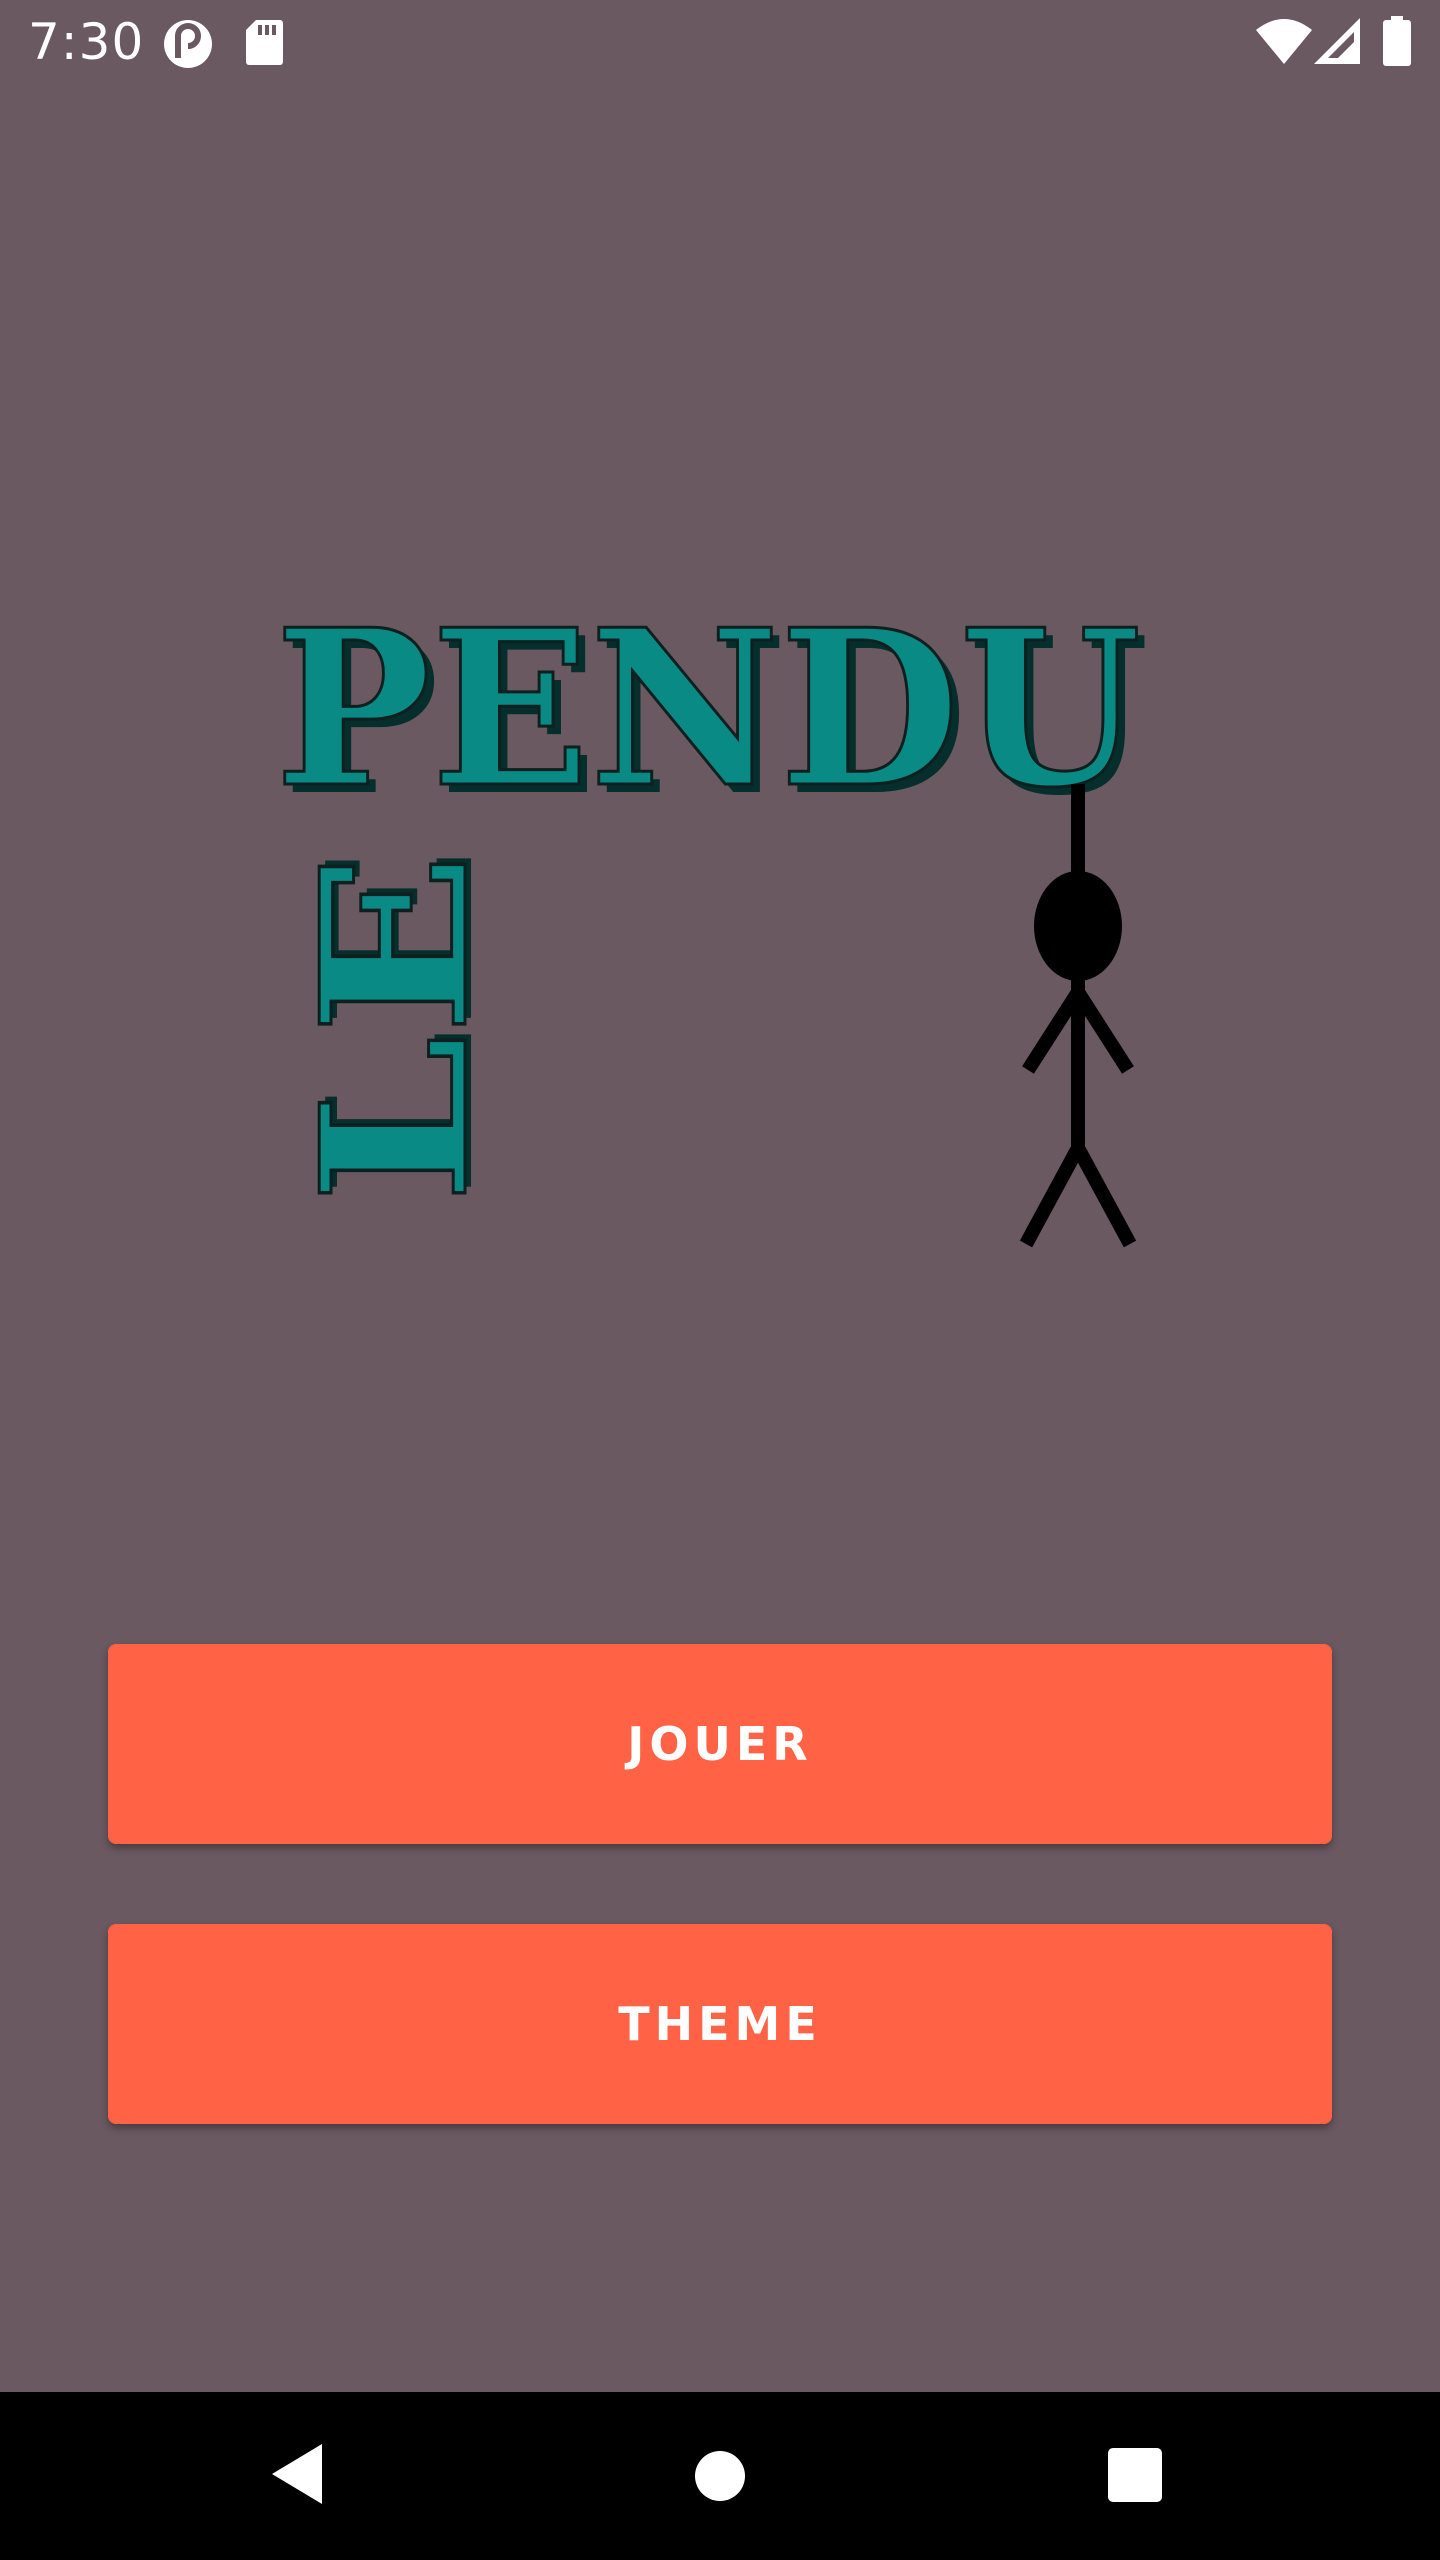 This screenshot has width=1440, height=2560. What do you see at coordinates (298, 2474) in the screenshot?
I see `back-icon` at bounding box center [298, 2474].